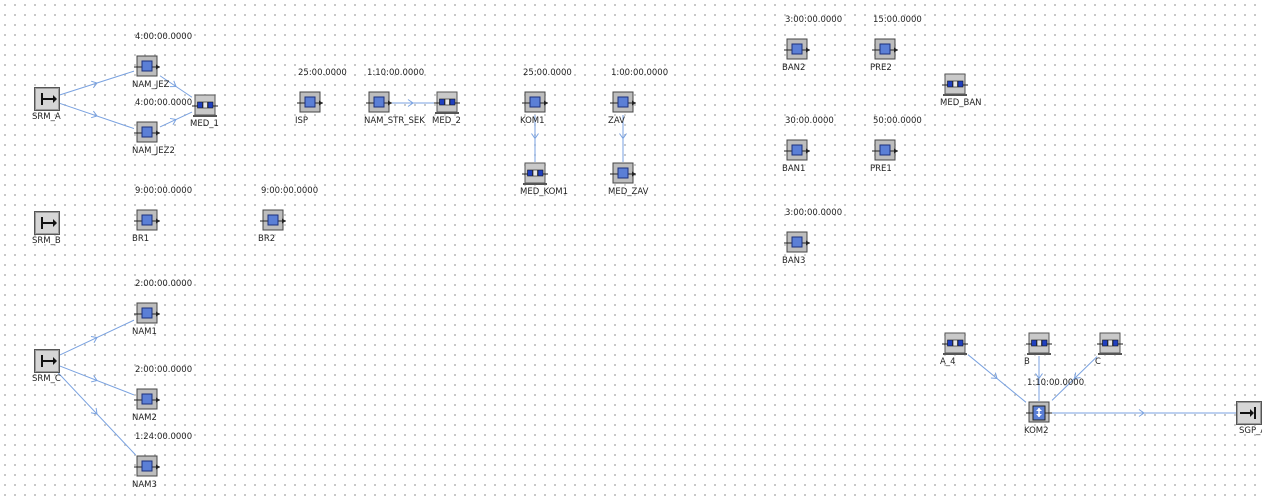 This screenshot has width=1262, height=501. I want to click on object-label: NAM3, so click(144, 485).